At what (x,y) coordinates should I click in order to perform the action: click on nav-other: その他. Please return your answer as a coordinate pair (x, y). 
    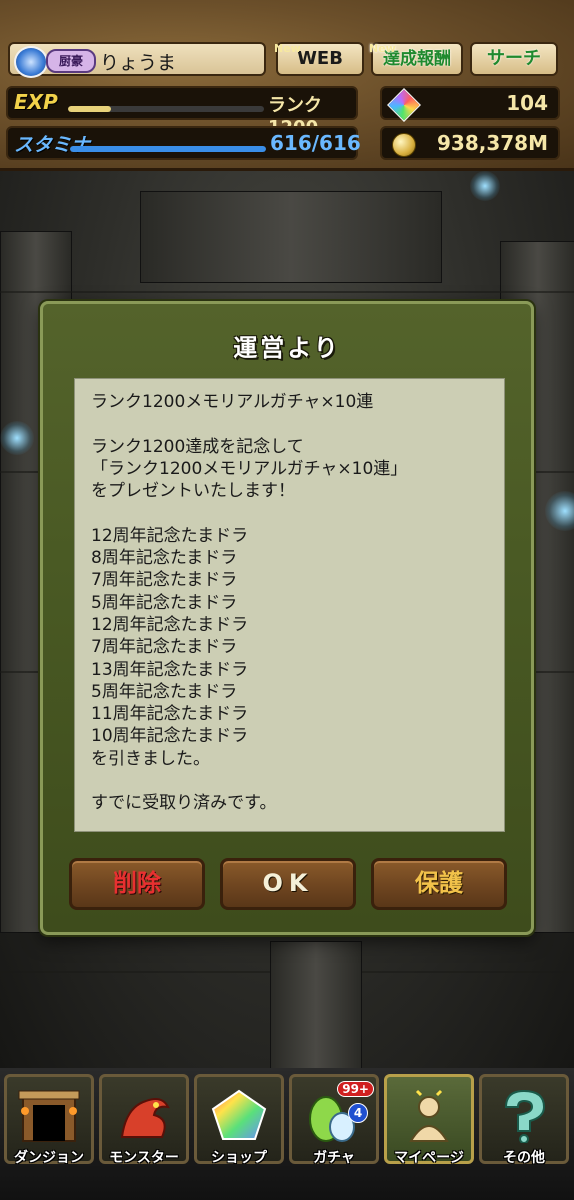
    Looking at the image, I should click on (524, 1120).